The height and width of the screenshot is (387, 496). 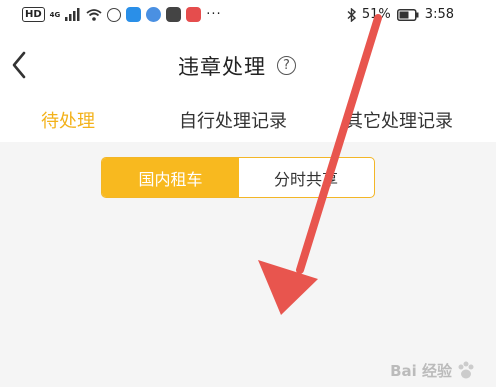 I want to click on watermark-text: Bai 经验, so click(x=421, y=371).